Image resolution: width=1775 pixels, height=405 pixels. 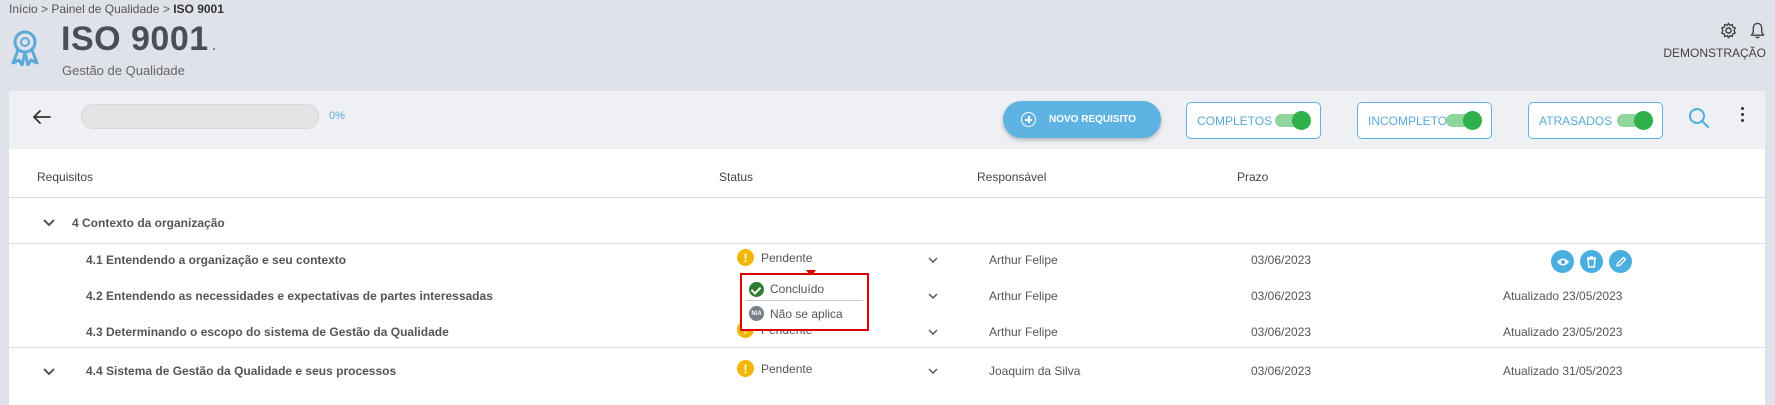 I want to click on breadcrumb: Início > Painel de Qualidade > ISO 9001, so click(x=116, y=9).